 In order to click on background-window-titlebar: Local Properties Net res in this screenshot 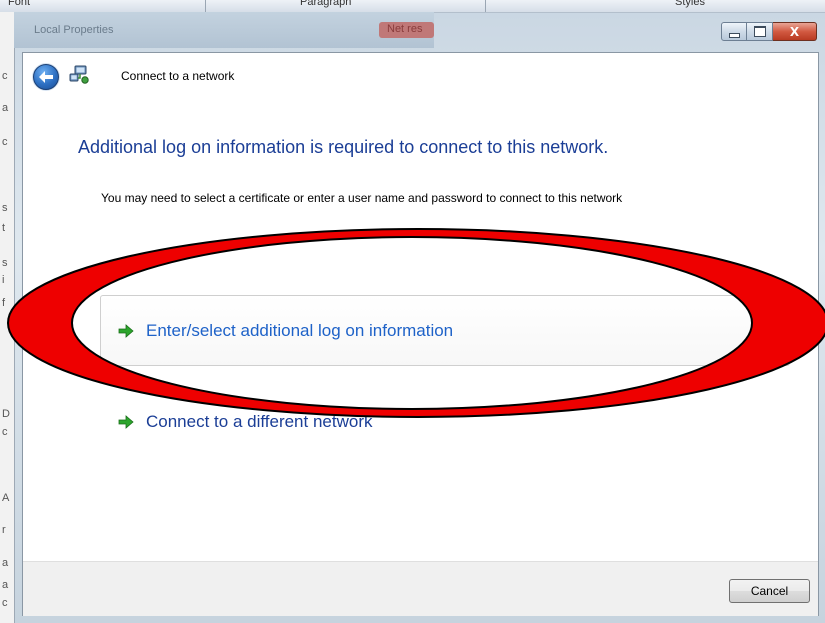, I will do `click(224, 30)`.